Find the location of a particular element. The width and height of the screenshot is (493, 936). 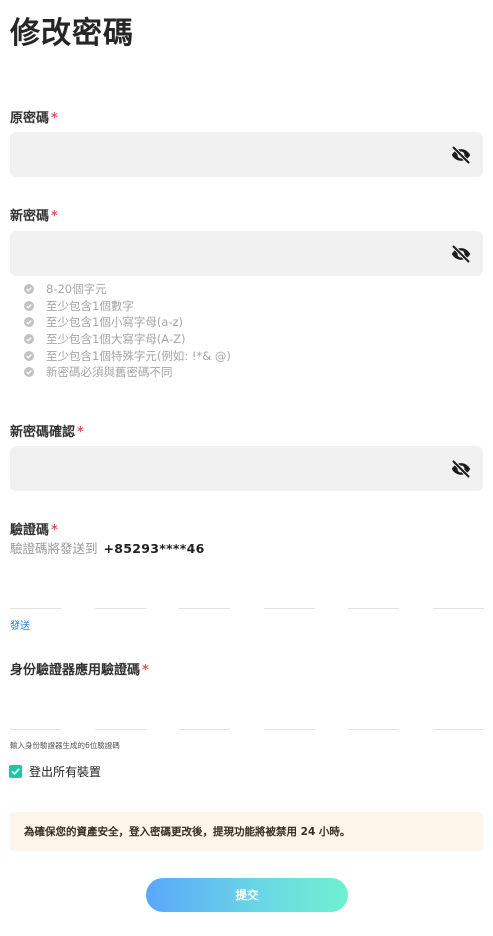

authenticator-code-label-text: 身份驗證器應用驗證碼 is located at coordinates (75, 670).